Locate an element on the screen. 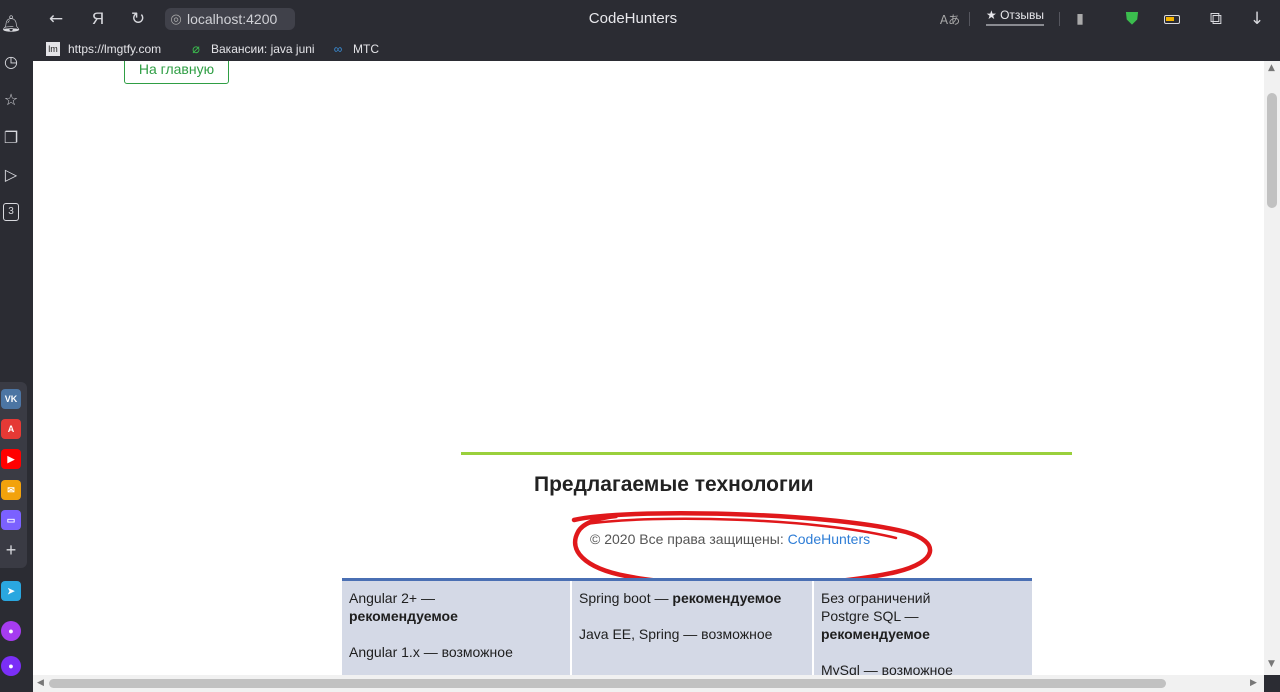 The width and height of the screenshot is (1280, 692). reload-icon: ↻ is located at coordinates (138, 19).